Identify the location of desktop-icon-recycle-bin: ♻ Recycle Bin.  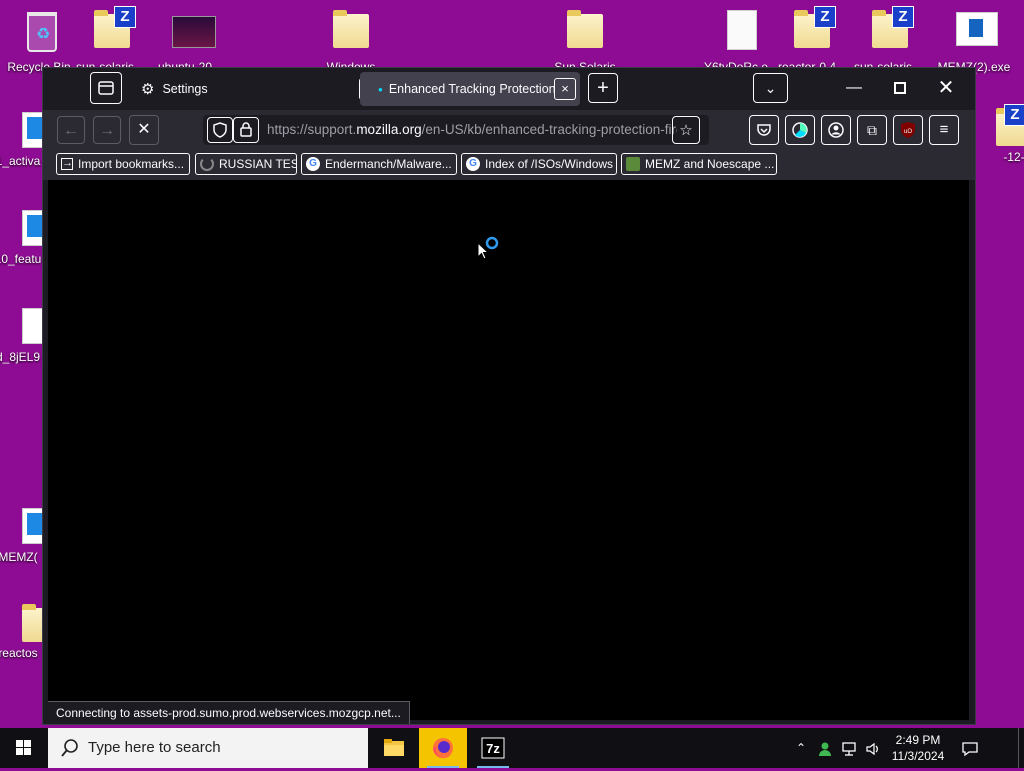
(39, 42).